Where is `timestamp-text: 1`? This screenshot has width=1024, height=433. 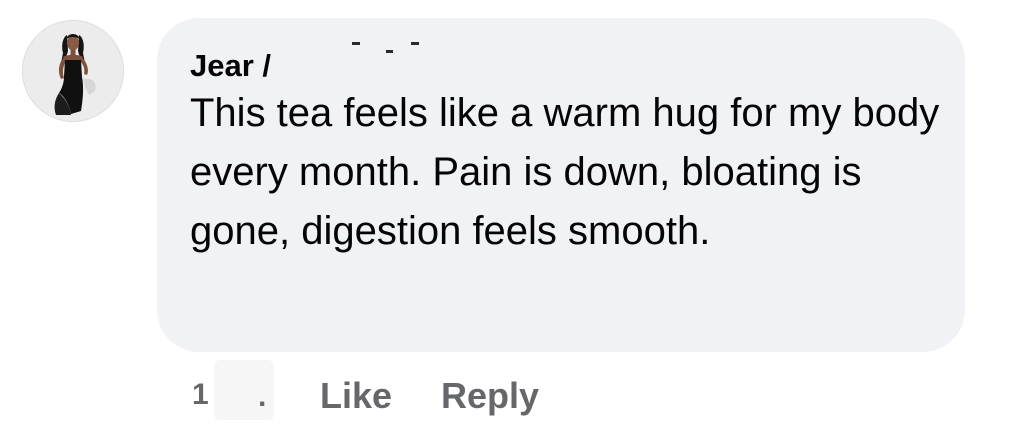
timestamp-text: 1 is located at coordinates (200, 394).